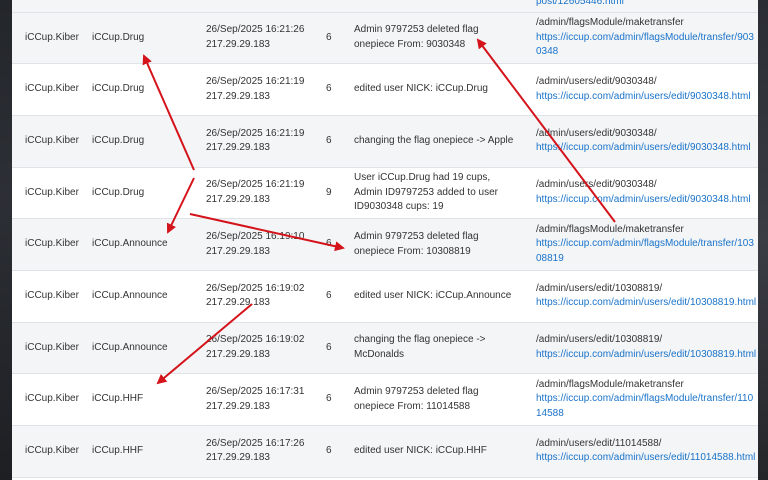 This screenshot has height=480, width=768. Describe the element at coordinates (445, 296) in the screenshot. I see `action-cell: edited user NICK: iCCup.Announce` at that location.